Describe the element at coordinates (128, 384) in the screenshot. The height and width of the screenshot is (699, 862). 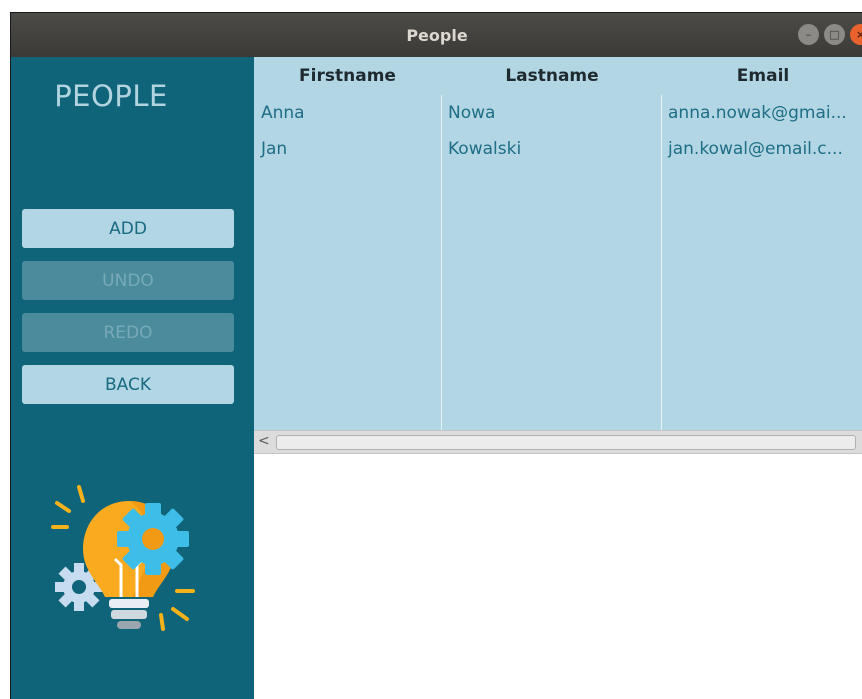
I see `back-button: BACK` at that location.